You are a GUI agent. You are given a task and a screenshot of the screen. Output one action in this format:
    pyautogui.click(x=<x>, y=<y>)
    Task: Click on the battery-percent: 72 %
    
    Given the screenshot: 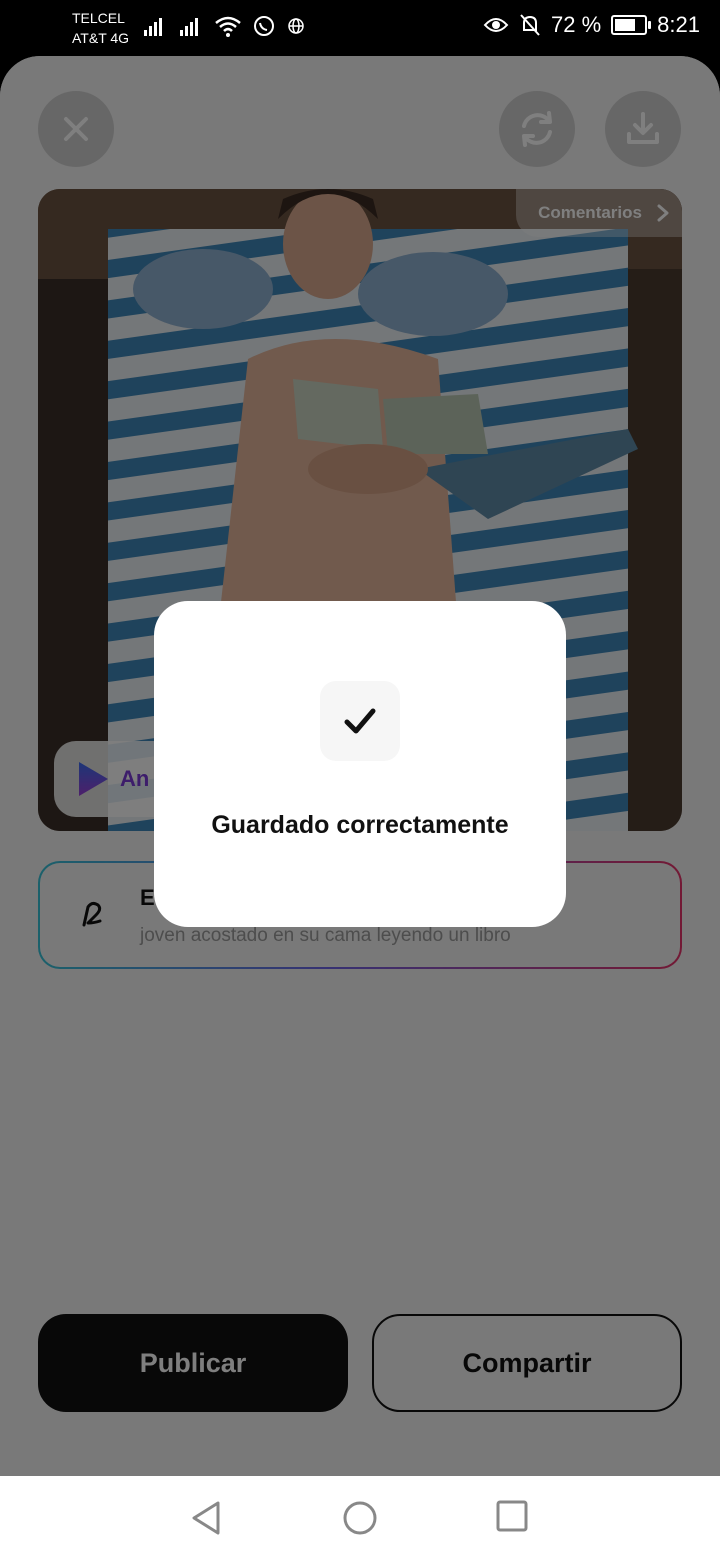 What is the action you would take?
    pyautogui.click(x=576, y=24)
    